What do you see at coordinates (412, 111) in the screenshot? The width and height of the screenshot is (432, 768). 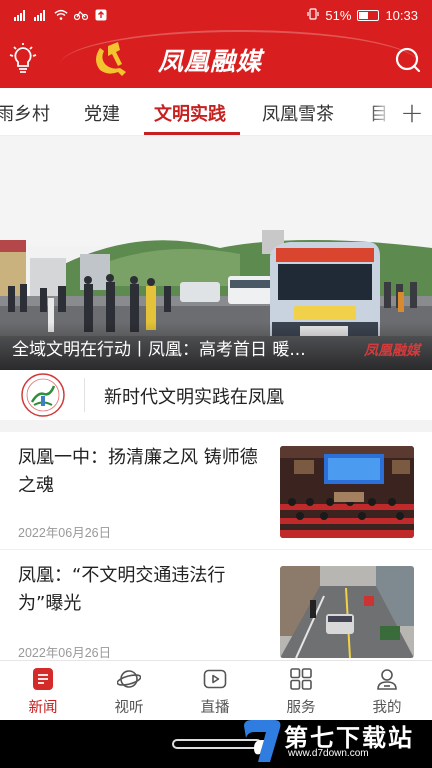 I see `add-channel-button: +` at bounding box center [412, 111].